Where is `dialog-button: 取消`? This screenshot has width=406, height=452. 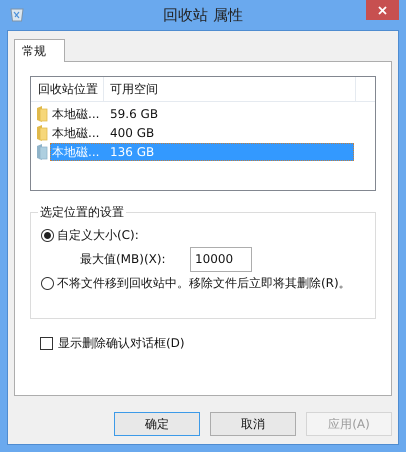 dialog-button: 取消 is located at coordinates (253, 424).